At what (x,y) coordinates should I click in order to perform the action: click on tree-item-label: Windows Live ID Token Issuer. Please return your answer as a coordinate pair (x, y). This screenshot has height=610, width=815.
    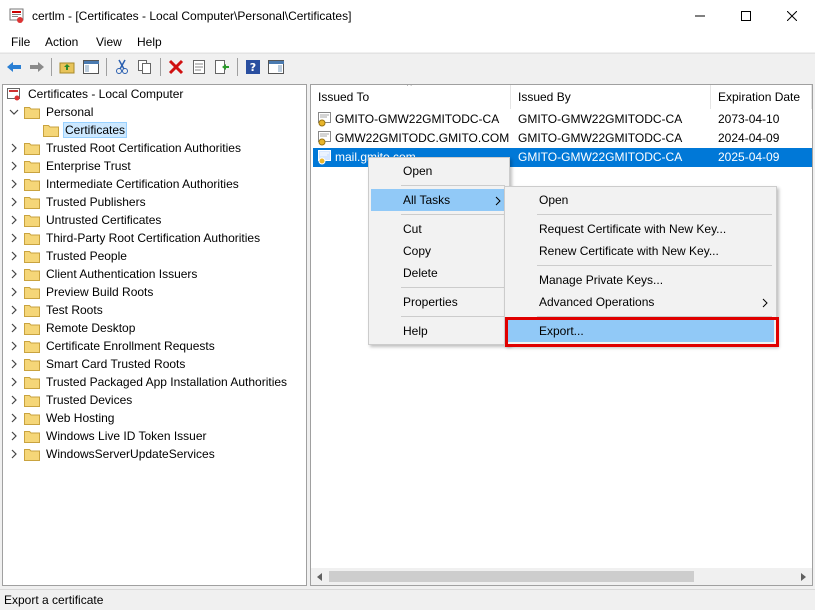
    Looking at the image, I should click on (126, 436).